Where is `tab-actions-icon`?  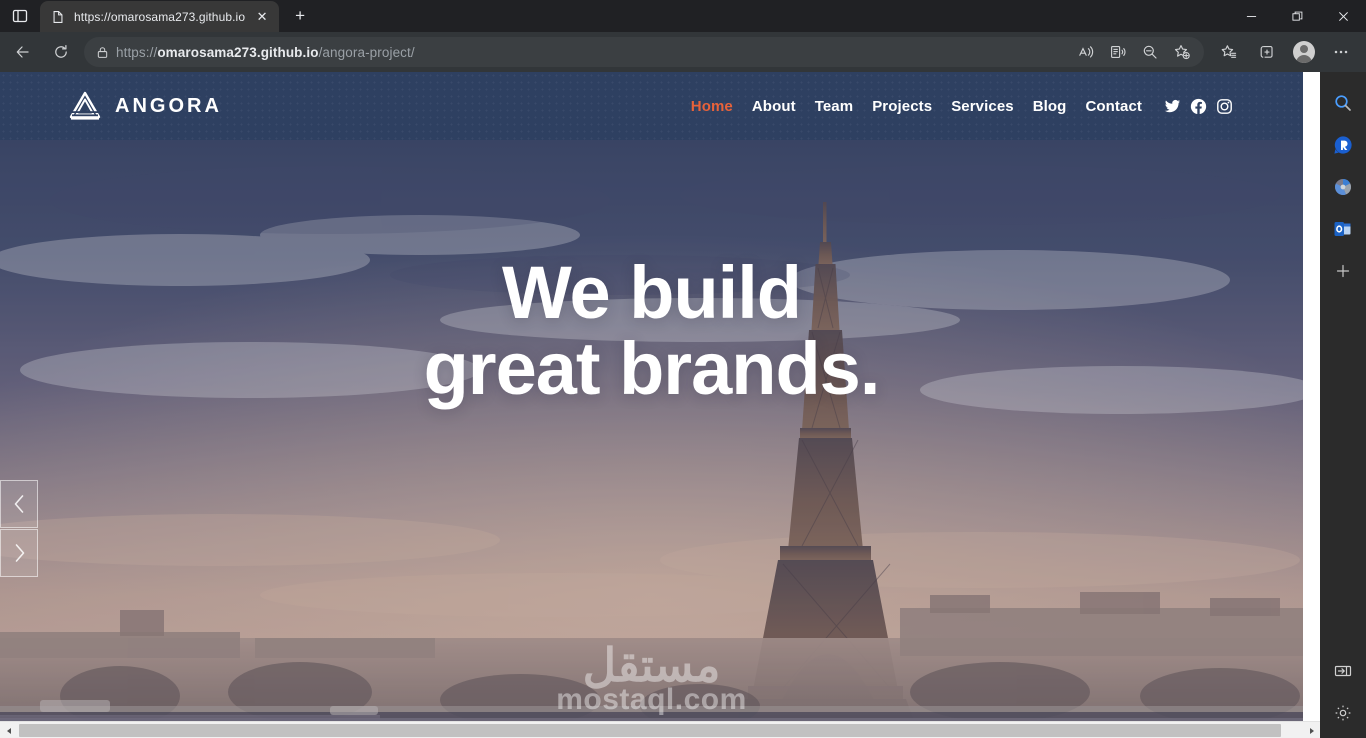 tab-actions-icon is located at coordinates (20, 16).